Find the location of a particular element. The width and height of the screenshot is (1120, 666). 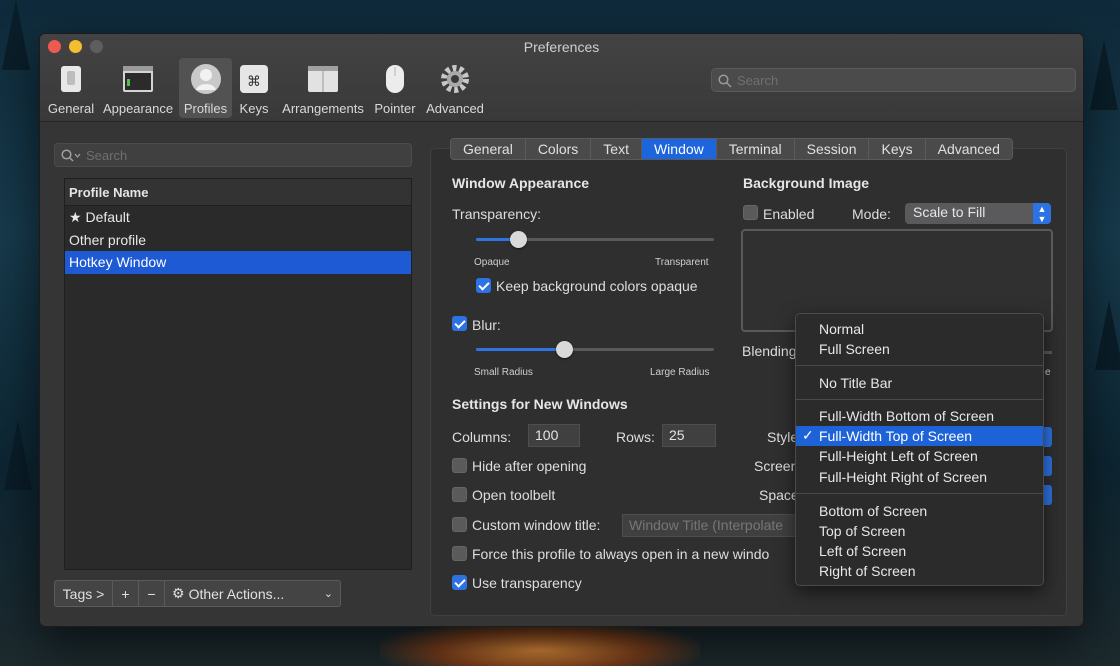

tab-general: General is located at coordinates (488, 149).